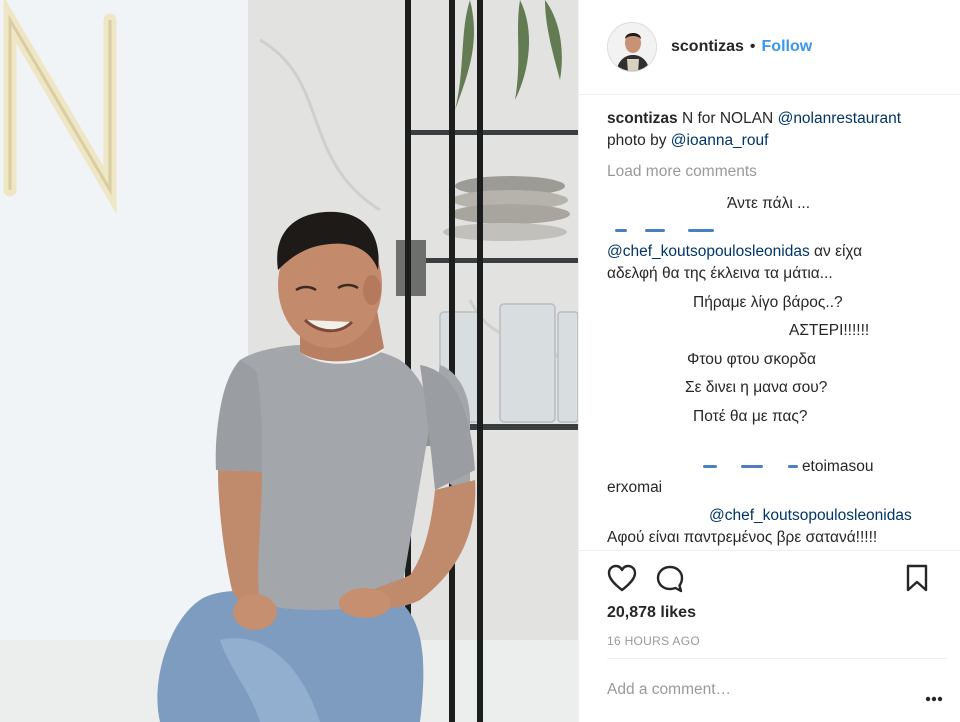  I want to click on likes-count: 20,878 likes, so click(651, 613).